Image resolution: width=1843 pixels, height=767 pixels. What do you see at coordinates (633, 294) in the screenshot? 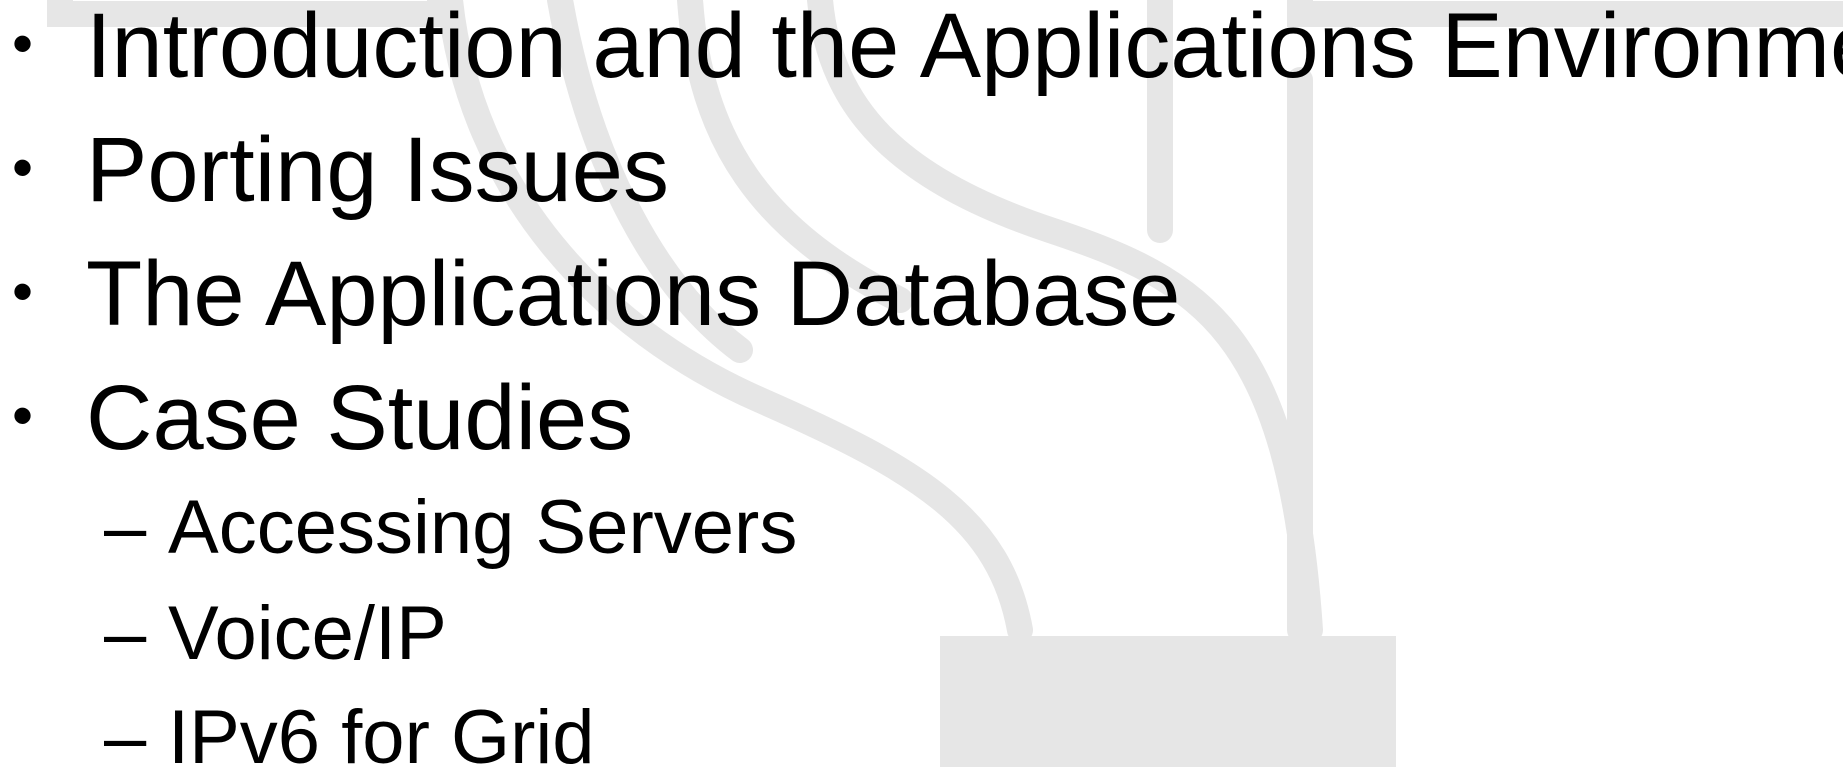
I see `bullet-text: The Applications Database` at bounding box center [633, 294].